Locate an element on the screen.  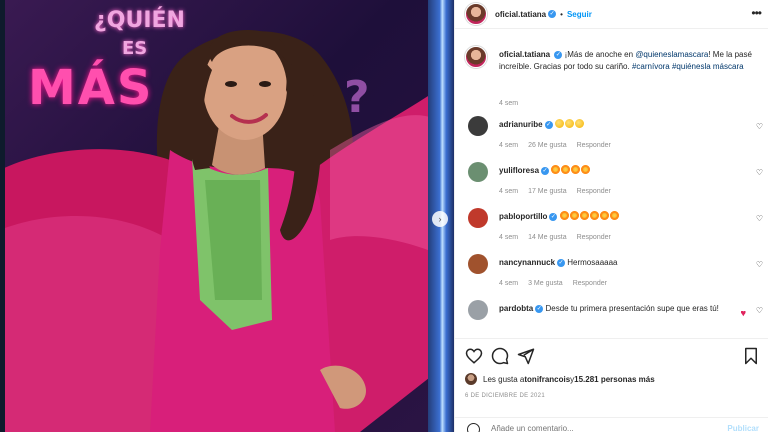
comment-likes: 3 Me gusta is located at coordinates (545, 283).